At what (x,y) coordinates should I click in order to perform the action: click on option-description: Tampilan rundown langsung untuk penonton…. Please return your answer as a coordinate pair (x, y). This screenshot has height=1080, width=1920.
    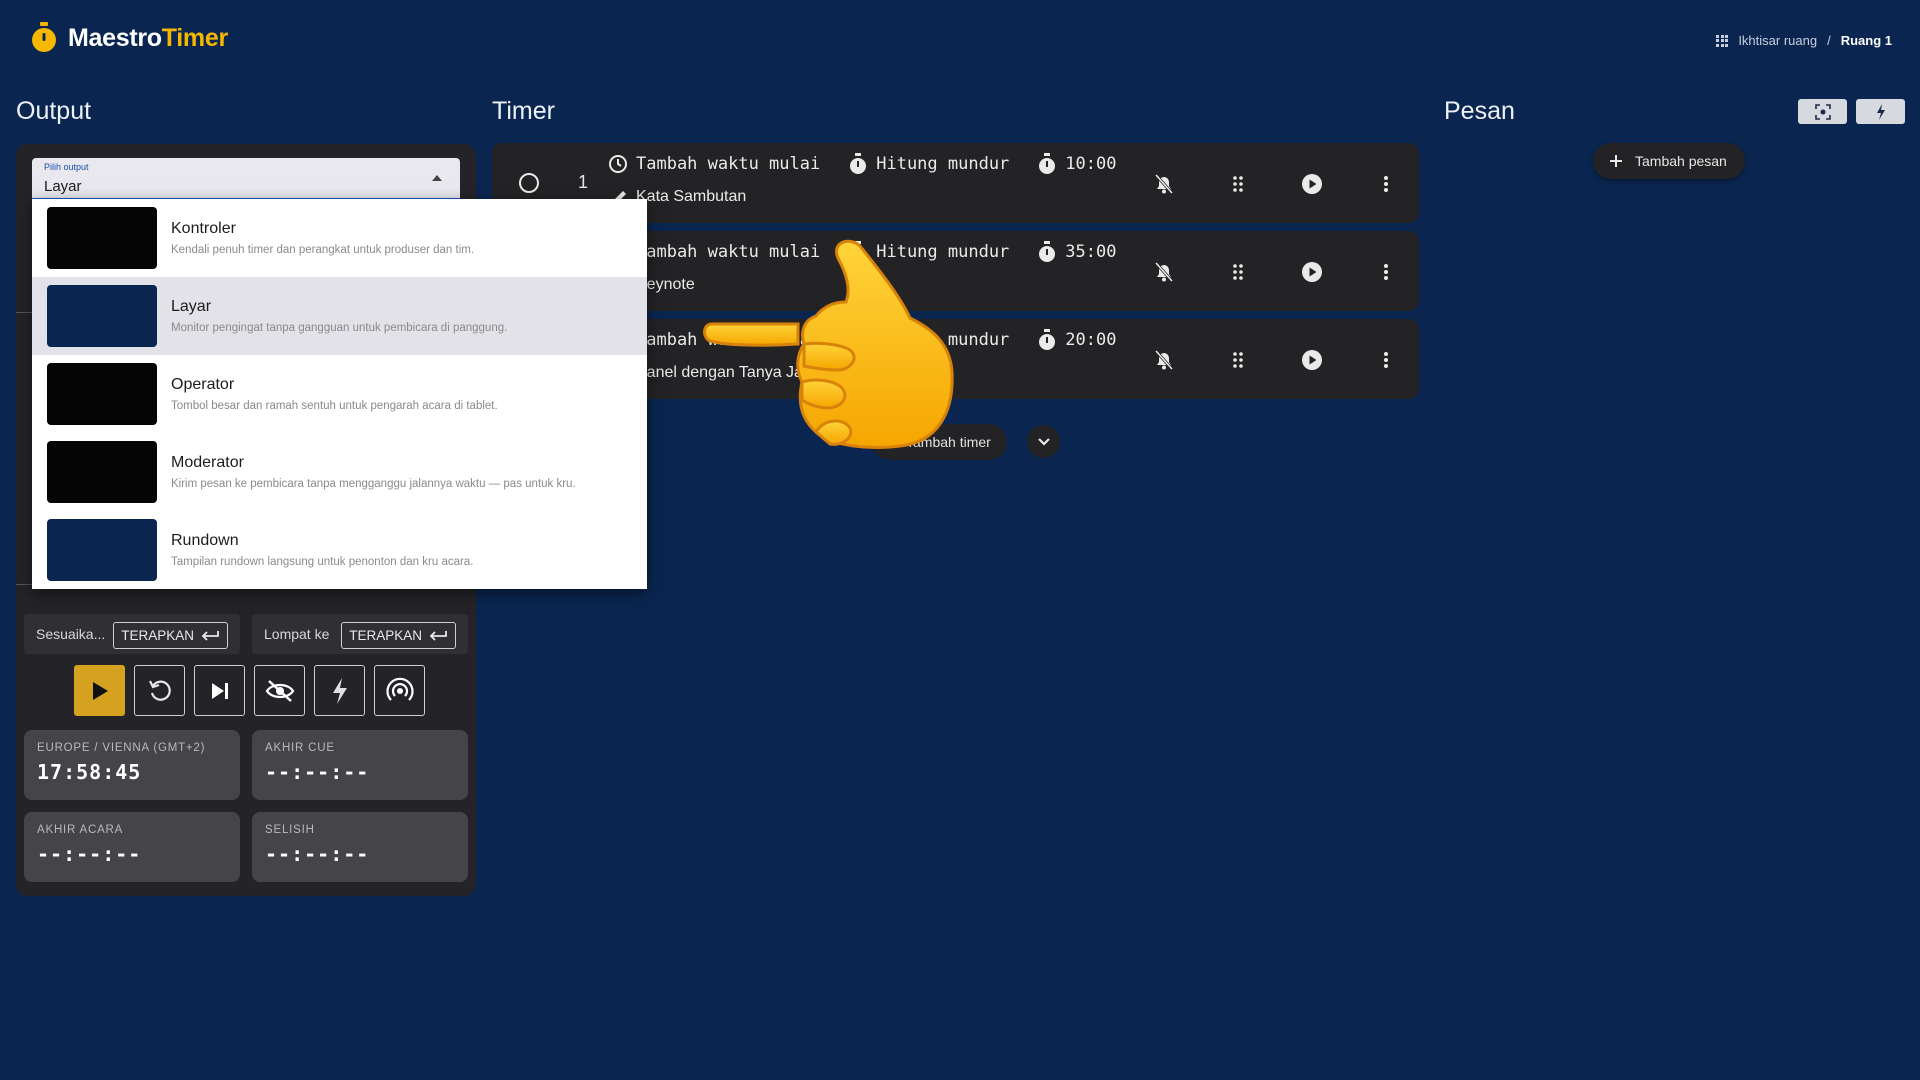
    Looking at the image, I should click on (322, 562).